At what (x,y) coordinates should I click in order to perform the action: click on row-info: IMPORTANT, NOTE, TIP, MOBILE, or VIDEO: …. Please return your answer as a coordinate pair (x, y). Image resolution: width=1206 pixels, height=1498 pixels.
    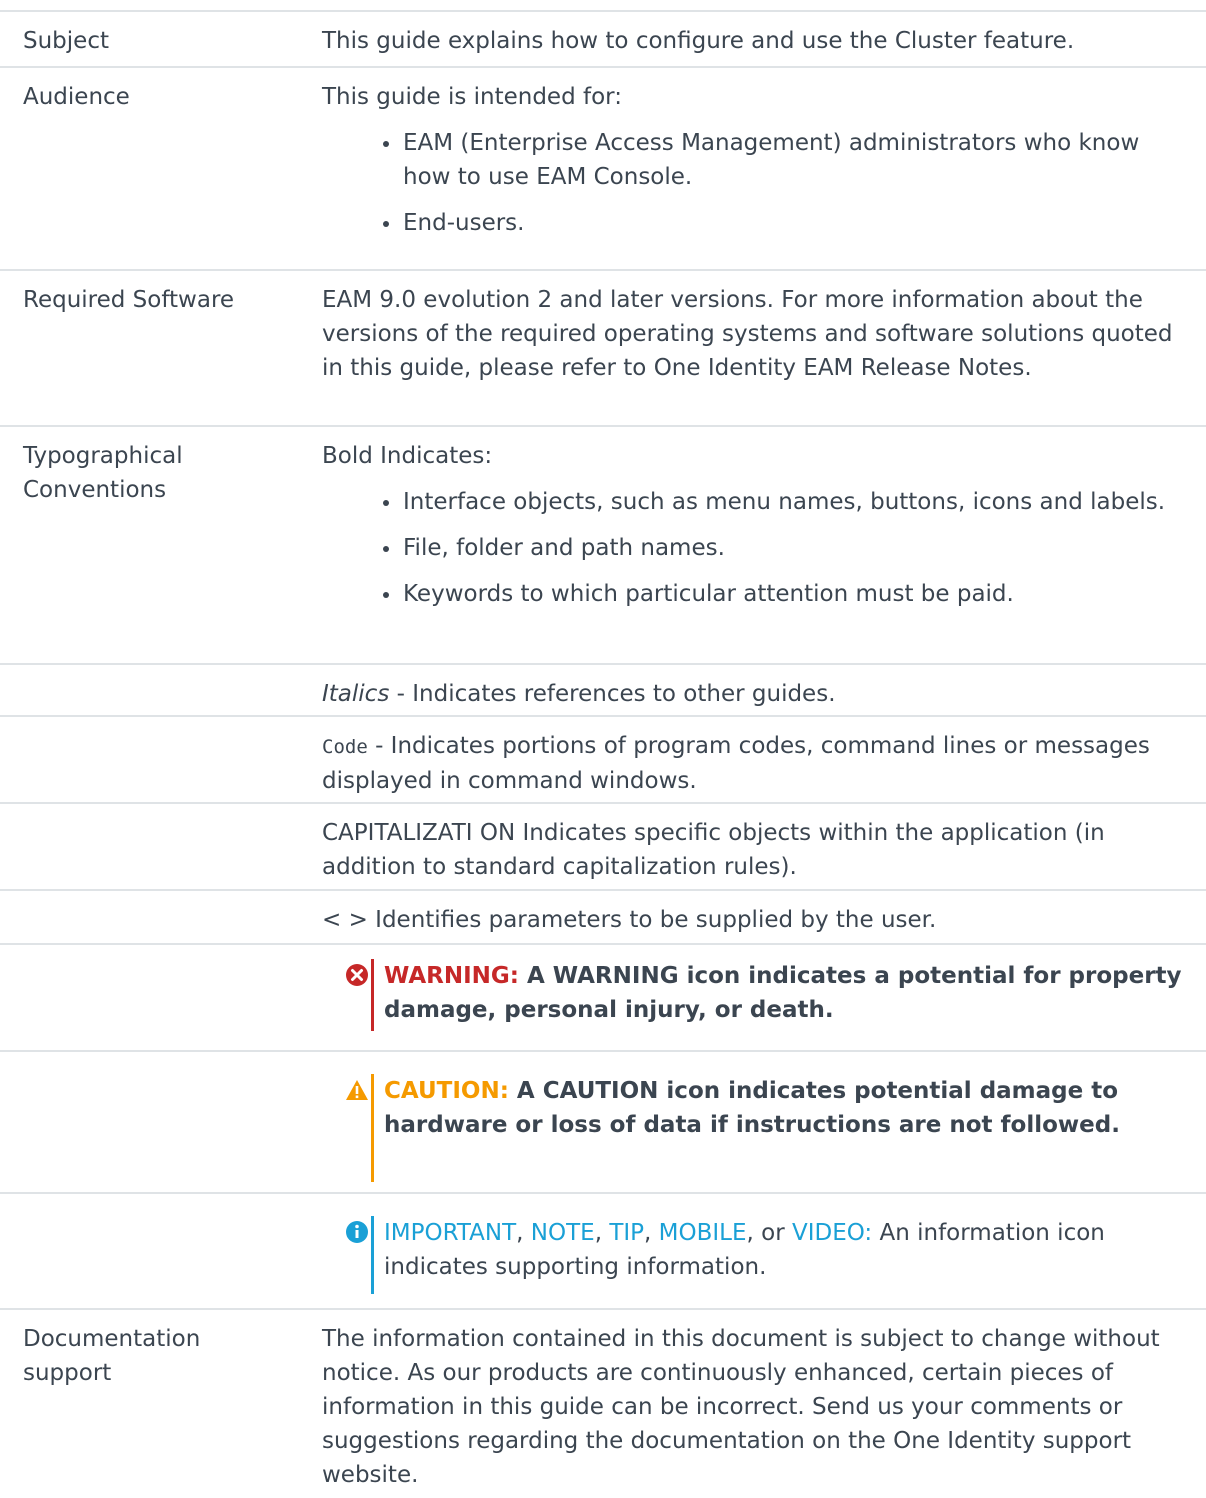
    Looking at the image, I should click on (603, 1250).